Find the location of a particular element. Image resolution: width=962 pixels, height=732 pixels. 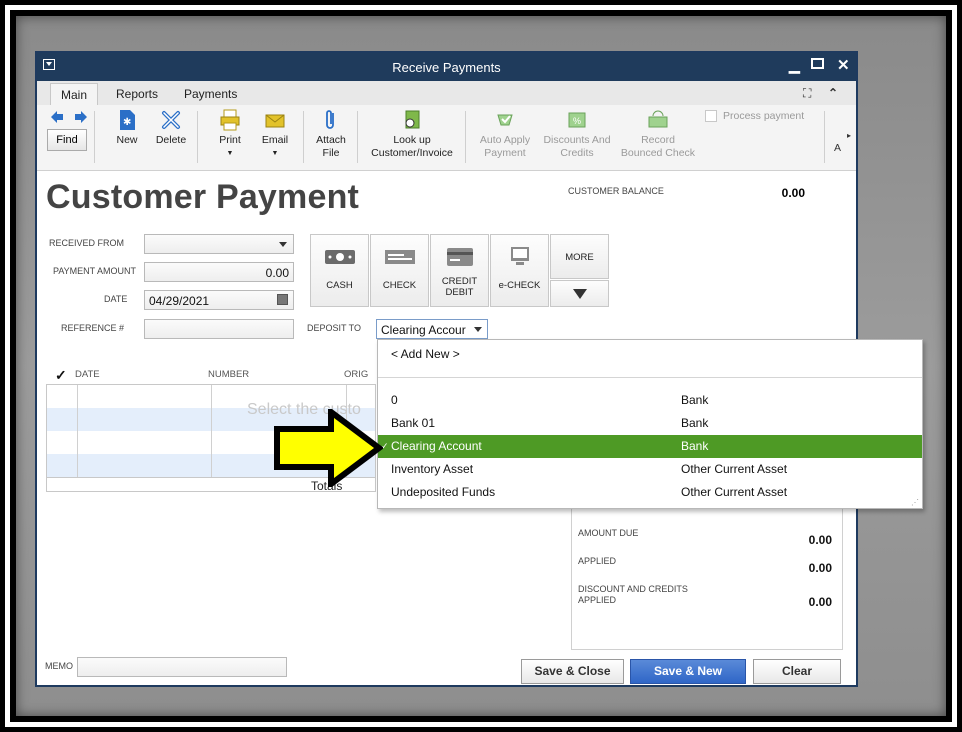

more-dropdown-button is located at coordinates (579, 293).